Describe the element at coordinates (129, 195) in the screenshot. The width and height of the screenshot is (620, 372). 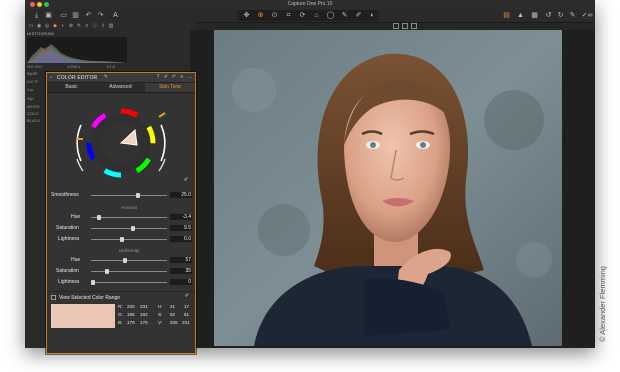
I see `smoothness-slider` at that location.